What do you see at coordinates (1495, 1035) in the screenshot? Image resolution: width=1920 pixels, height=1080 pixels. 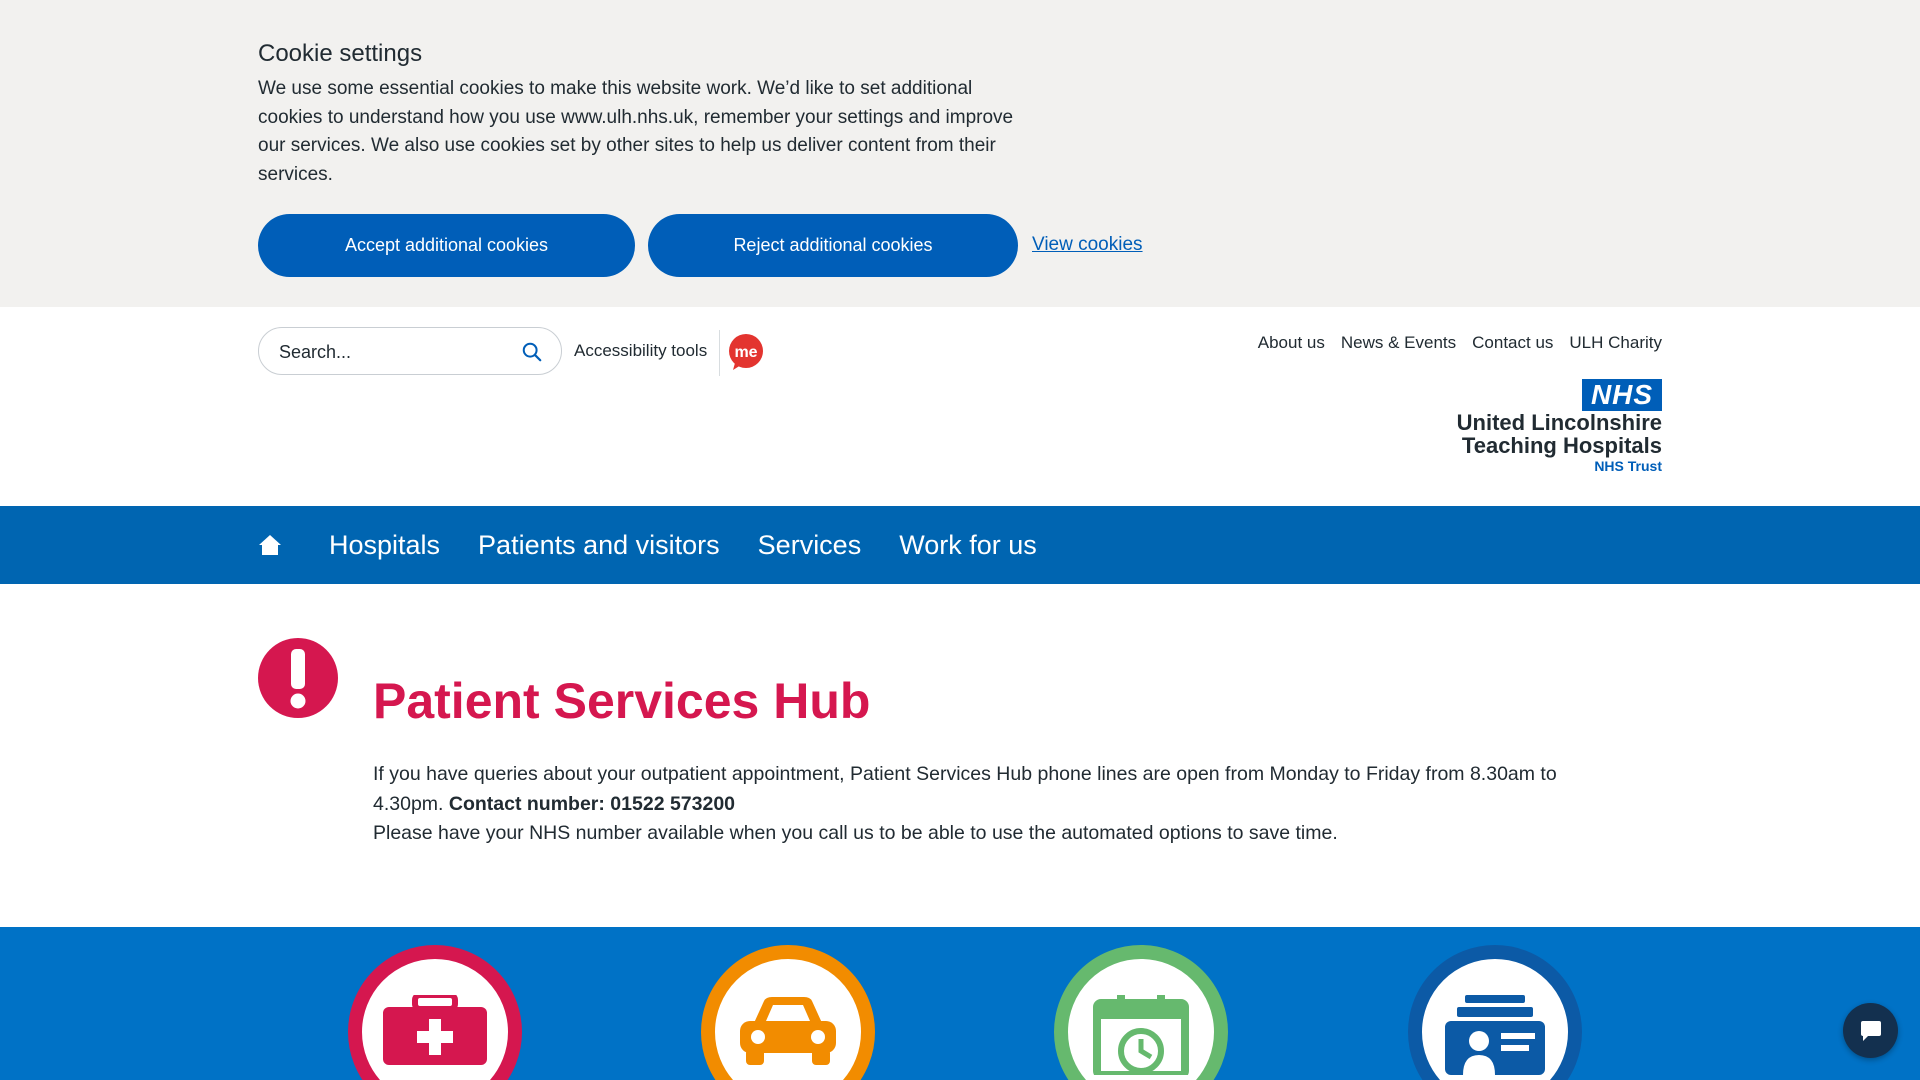 I see `id-card-icon` at bounding box center [1495, 1035].